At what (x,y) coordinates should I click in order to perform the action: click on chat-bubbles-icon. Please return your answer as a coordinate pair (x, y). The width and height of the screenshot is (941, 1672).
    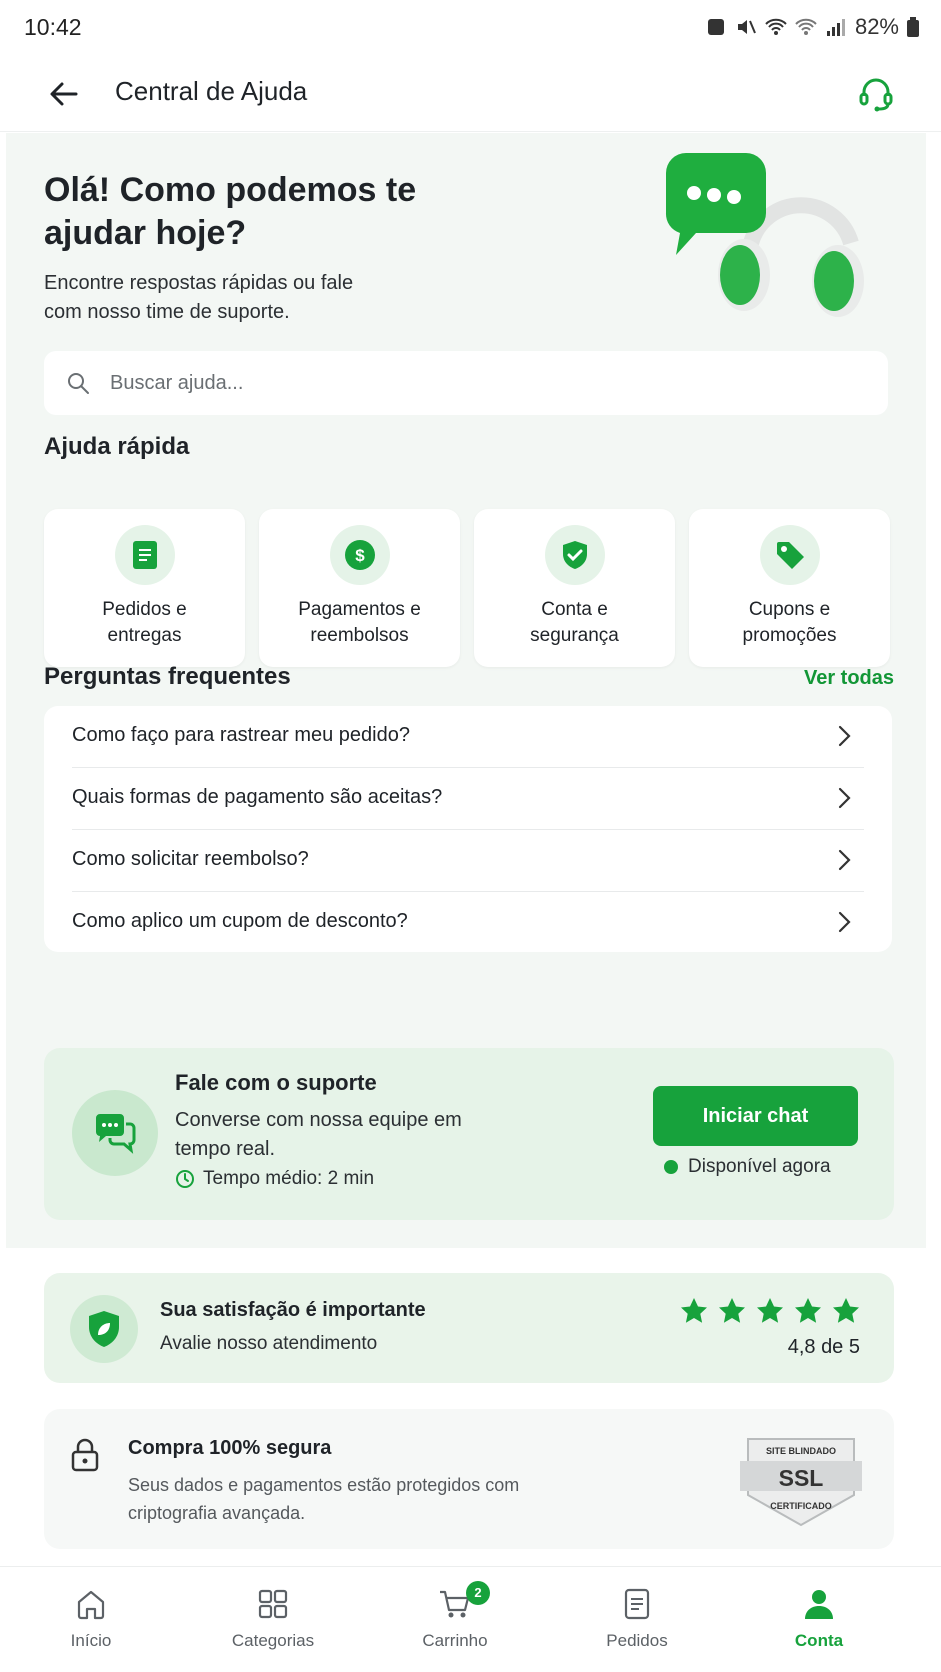
    Looking at the image, I should click on (116, 1134).